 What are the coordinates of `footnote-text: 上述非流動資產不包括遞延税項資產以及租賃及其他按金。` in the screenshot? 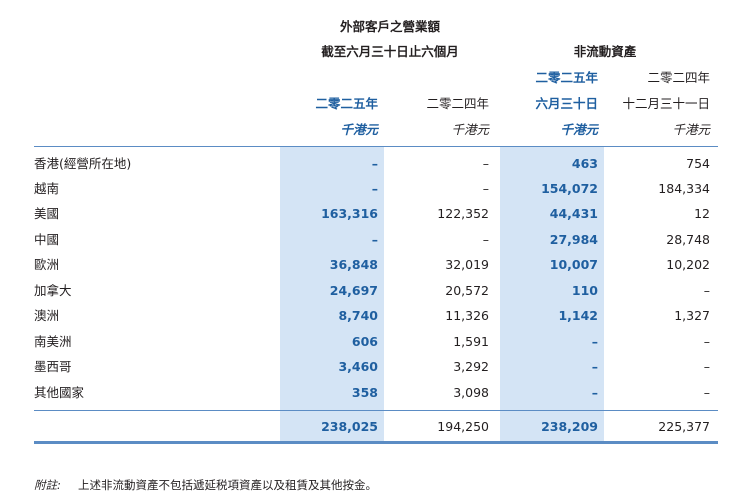 It's located at (227, 485).